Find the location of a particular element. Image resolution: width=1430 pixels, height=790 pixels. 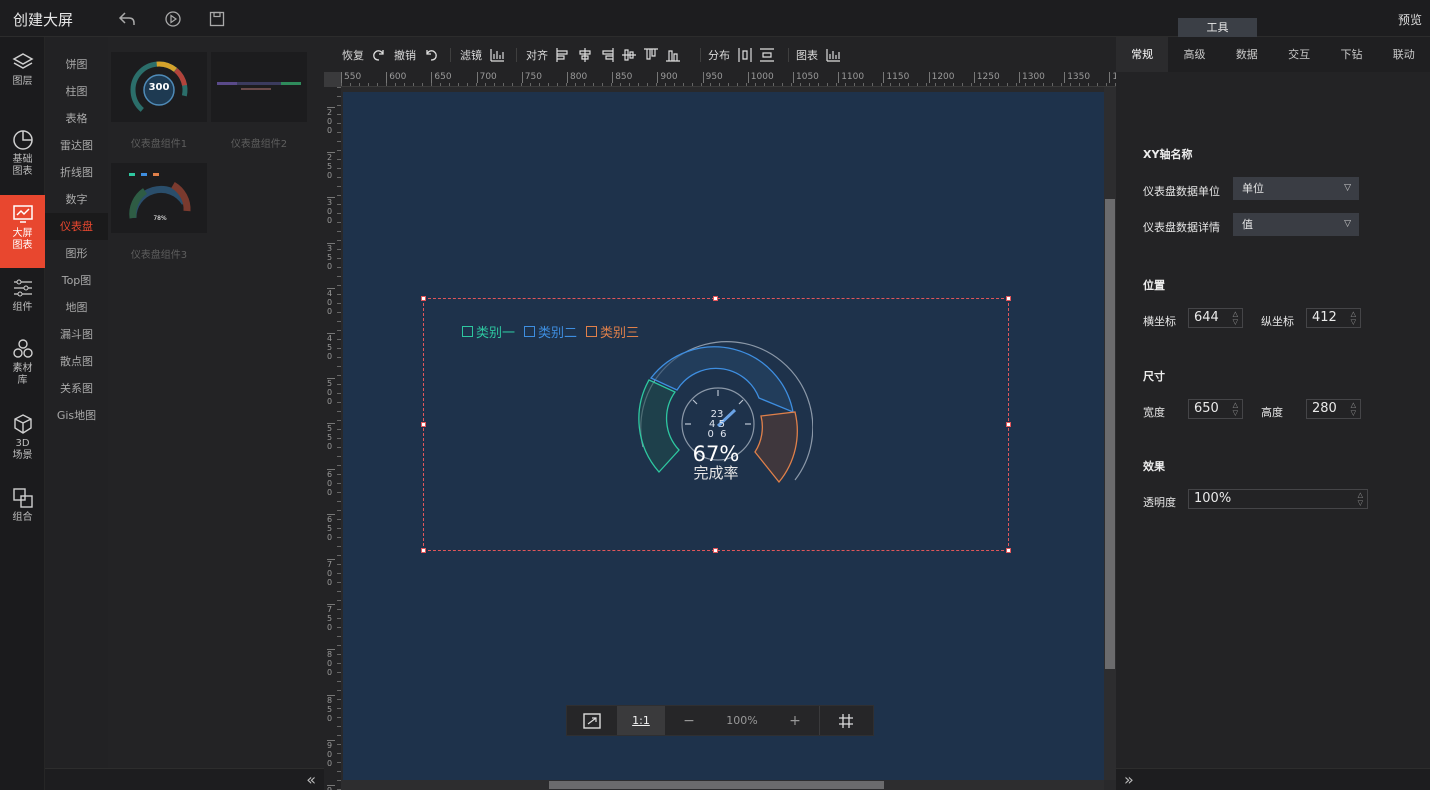

rail-item-layers: 图层 is located at coordinates (22, 69).